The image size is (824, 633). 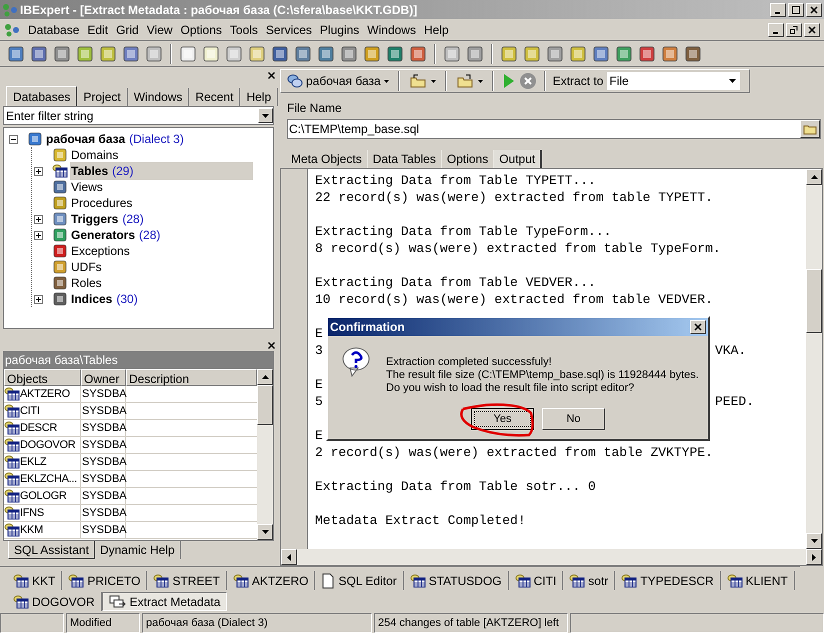 What do you see at coordinates (97, 29) in the screenshot?
I see `menu-item: Edit` at bounding box center [97, 29].